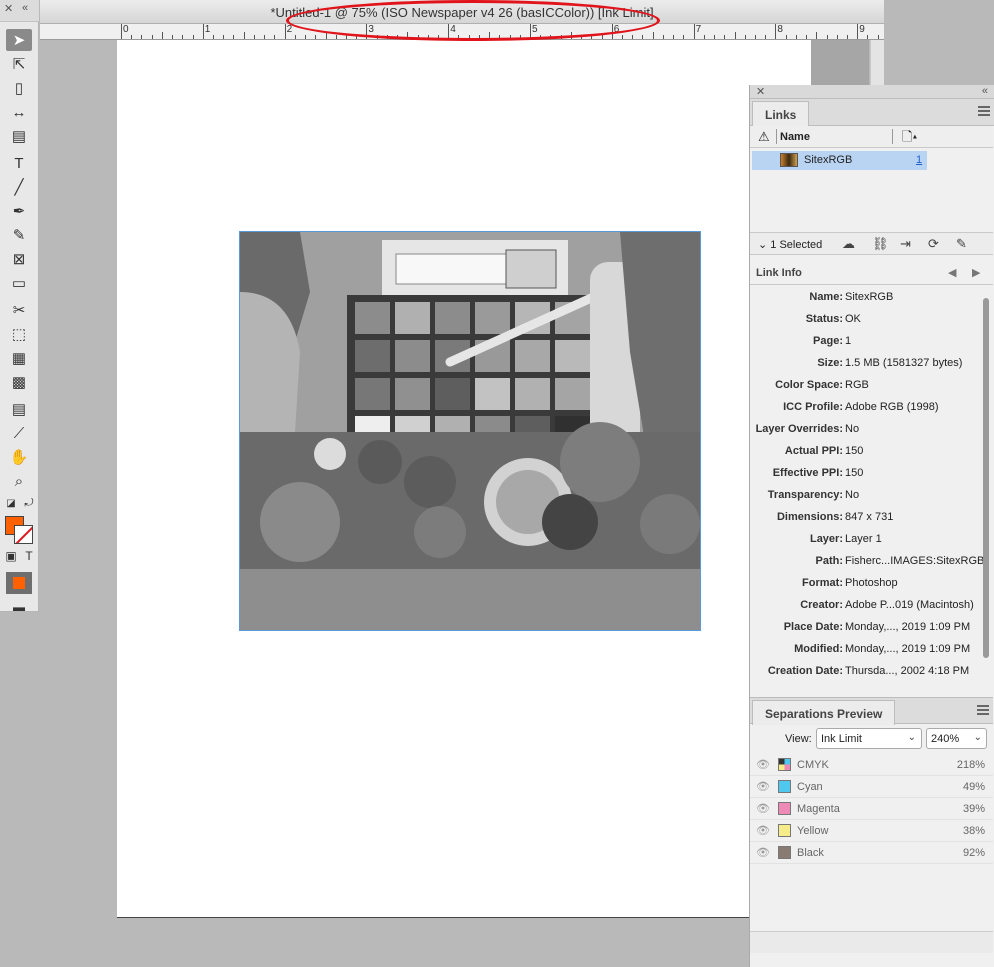 This screenshot has width=994, height=967. Describe the element at coordinates (781, 113) in the screenshot. I see `tab-links: Links` at that location.